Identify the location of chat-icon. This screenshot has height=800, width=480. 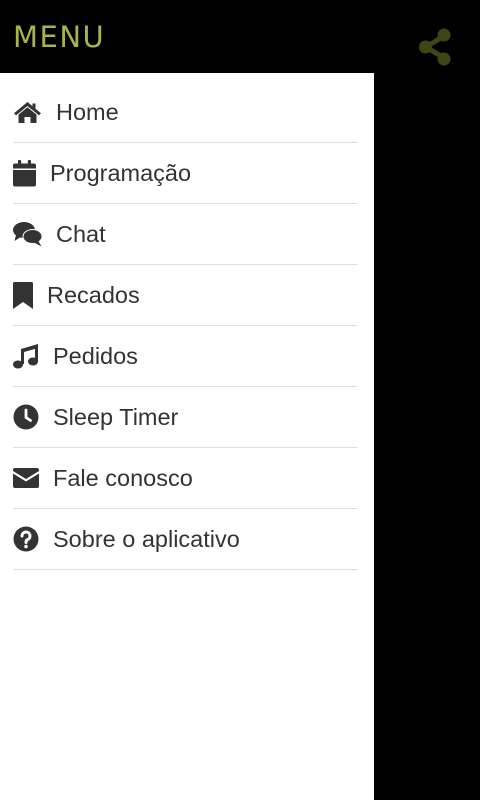
(34, 234).